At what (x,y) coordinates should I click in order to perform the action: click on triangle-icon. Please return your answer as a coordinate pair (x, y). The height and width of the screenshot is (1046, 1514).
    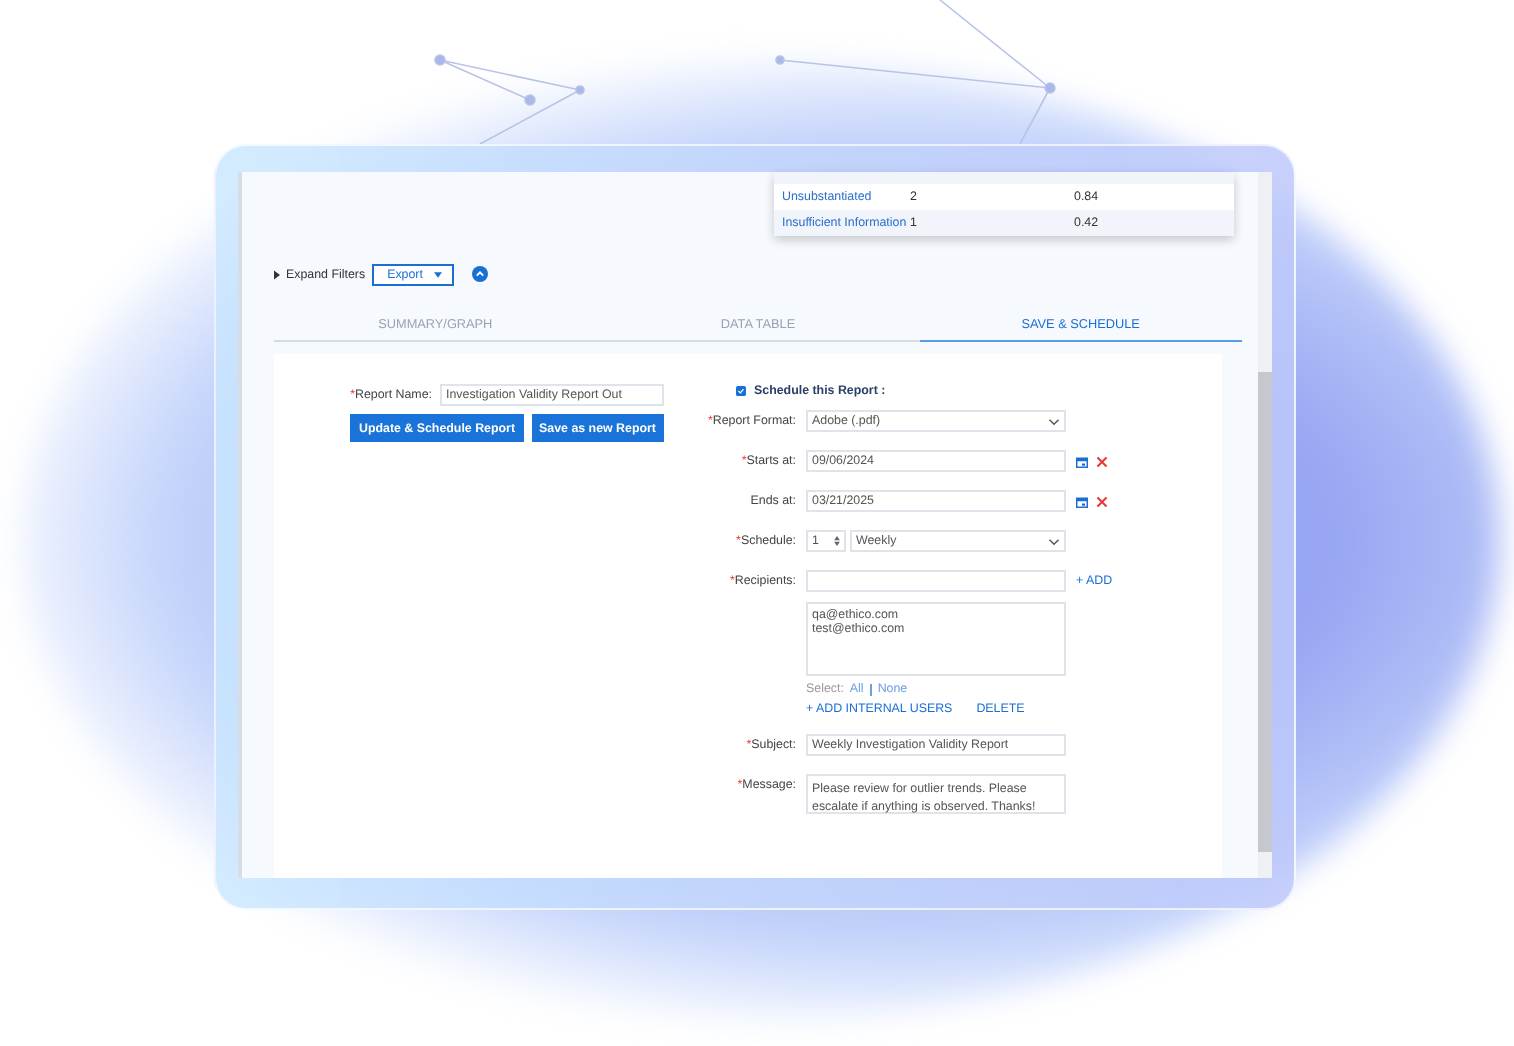
    Looking at the image, I should click on (277, 274).